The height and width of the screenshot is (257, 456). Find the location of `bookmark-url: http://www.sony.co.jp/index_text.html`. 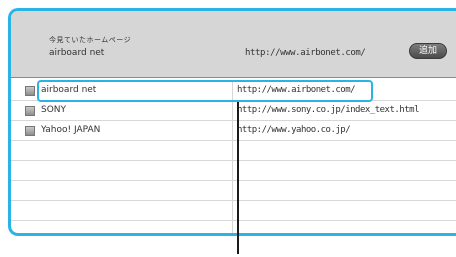

bookmark-url: http://www.sony.co.jp/index_text.html is located at coordinates (328, 110).